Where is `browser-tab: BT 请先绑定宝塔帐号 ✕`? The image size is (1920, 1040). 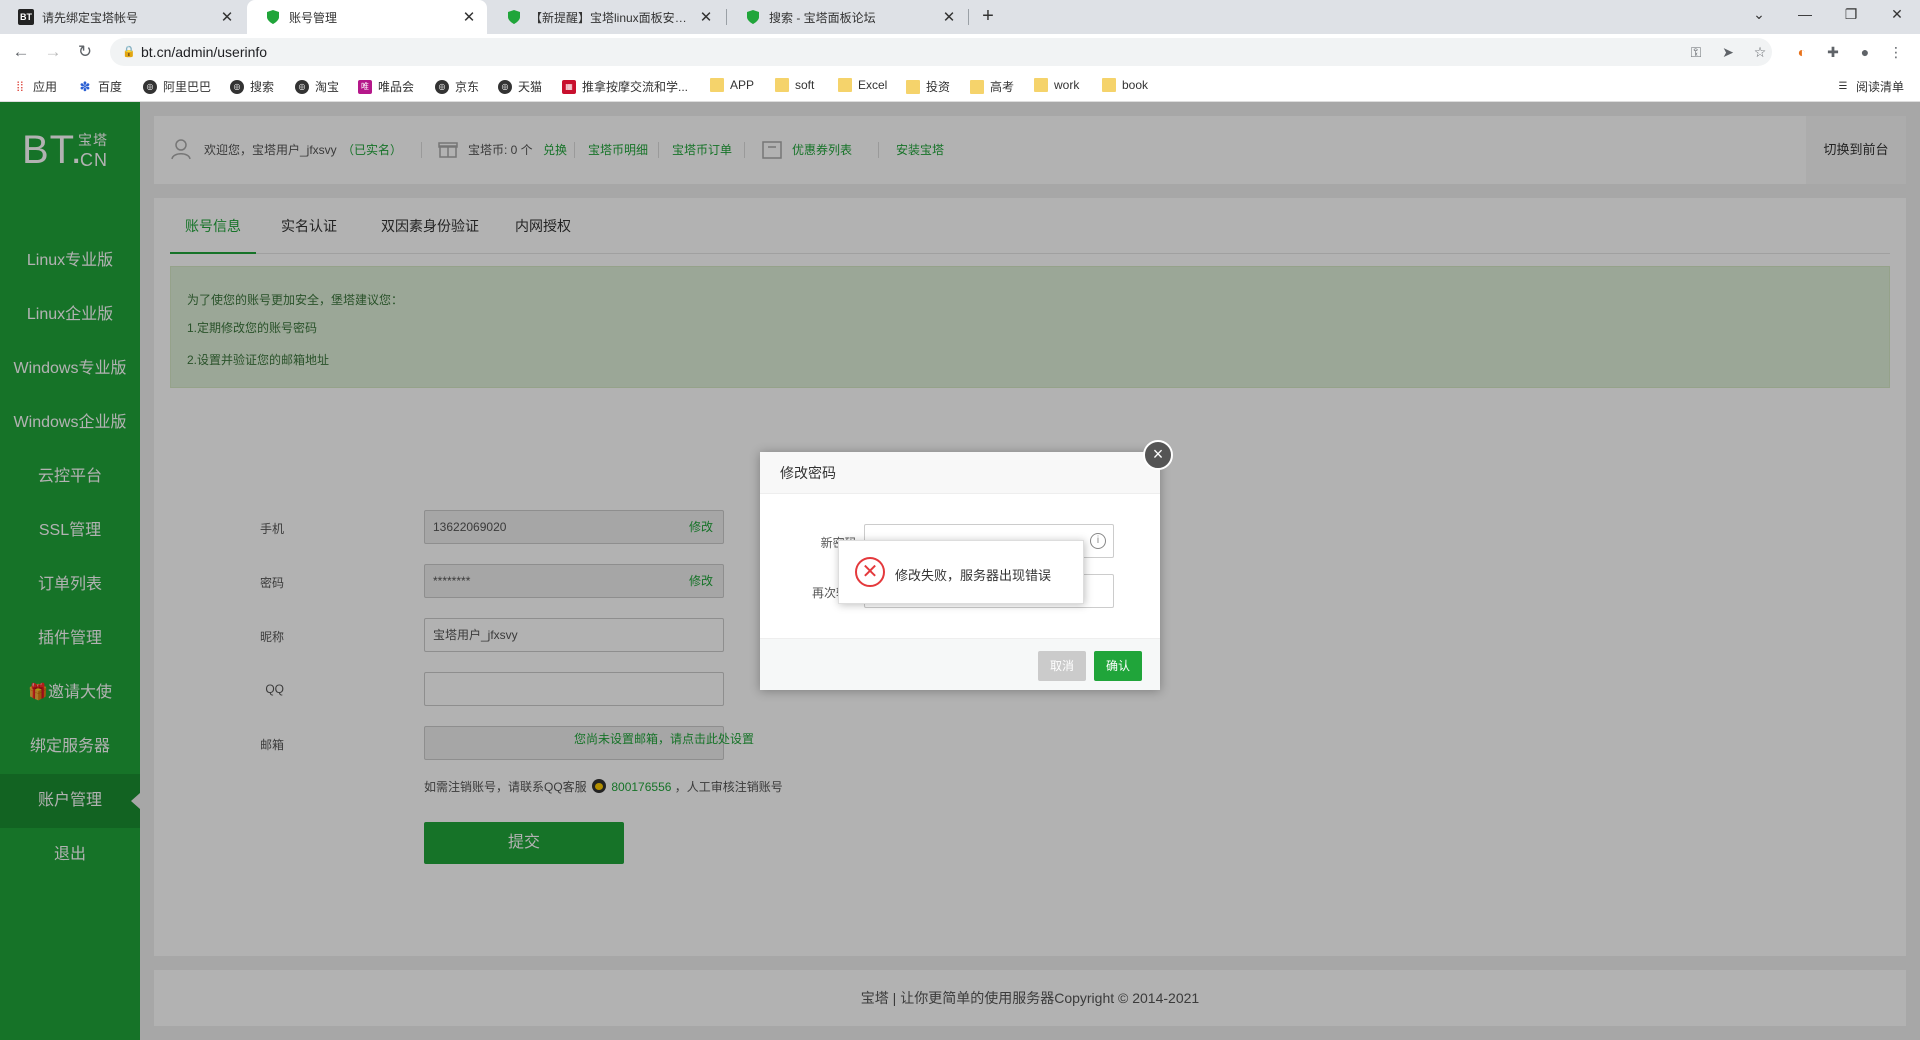
browser-tab: BT 请先绑定宝塔帐号 ✕ is located at coordinates (122, 17).